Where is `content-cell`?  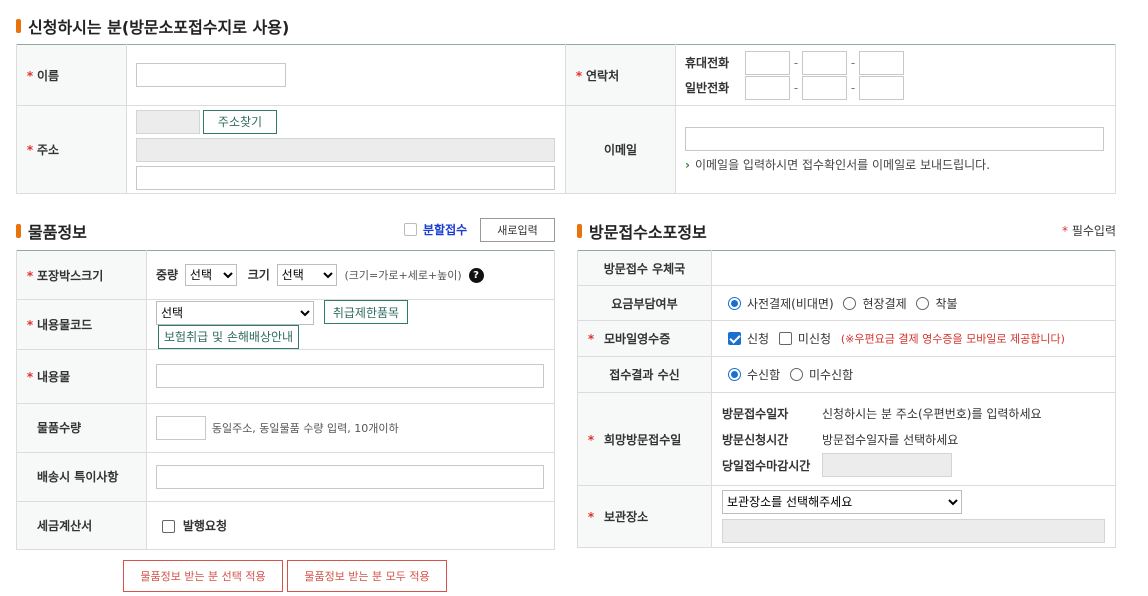 content-cell is located at coordinates (350, 376).